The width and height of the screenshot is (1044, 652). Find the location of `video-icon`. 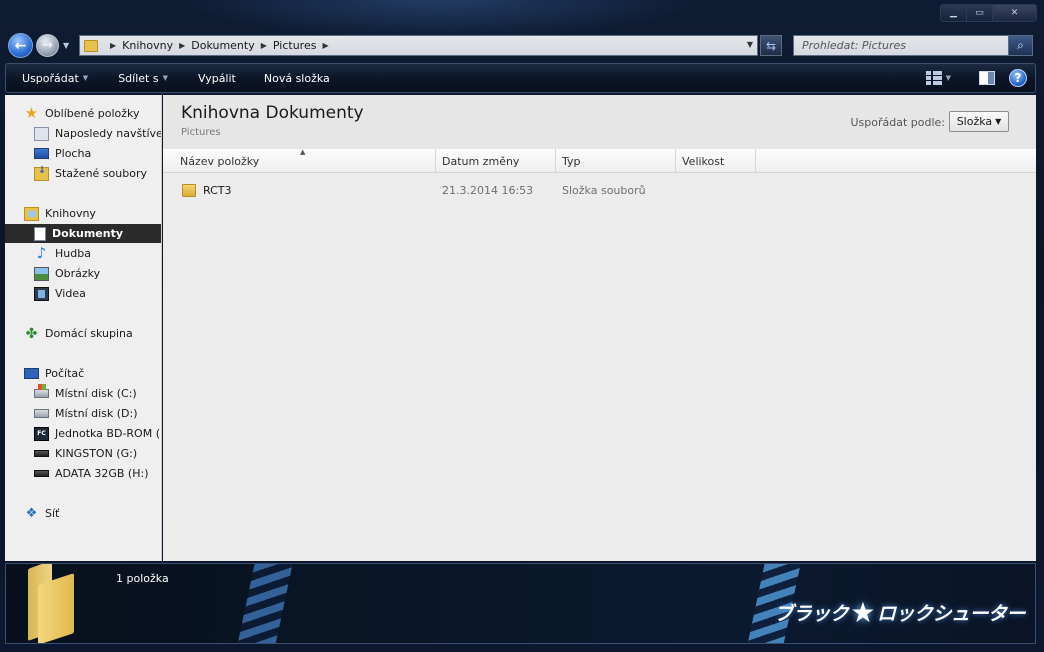

video-icon is located at coordinates (41, 293).